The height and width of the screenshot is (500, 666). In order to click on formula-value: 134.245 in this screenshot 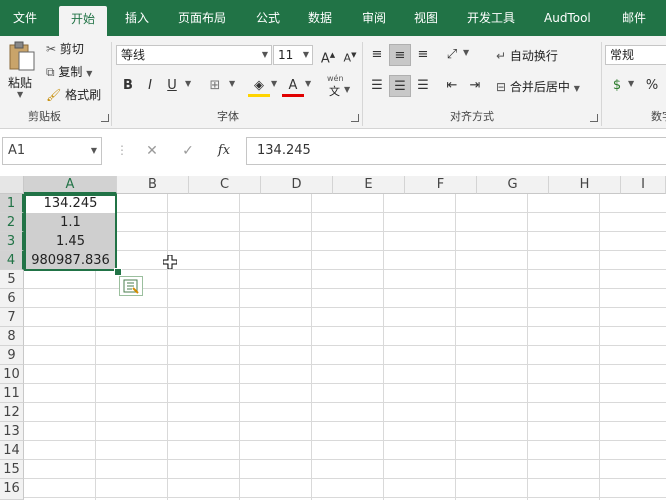, I will do `click(284, 150)`.